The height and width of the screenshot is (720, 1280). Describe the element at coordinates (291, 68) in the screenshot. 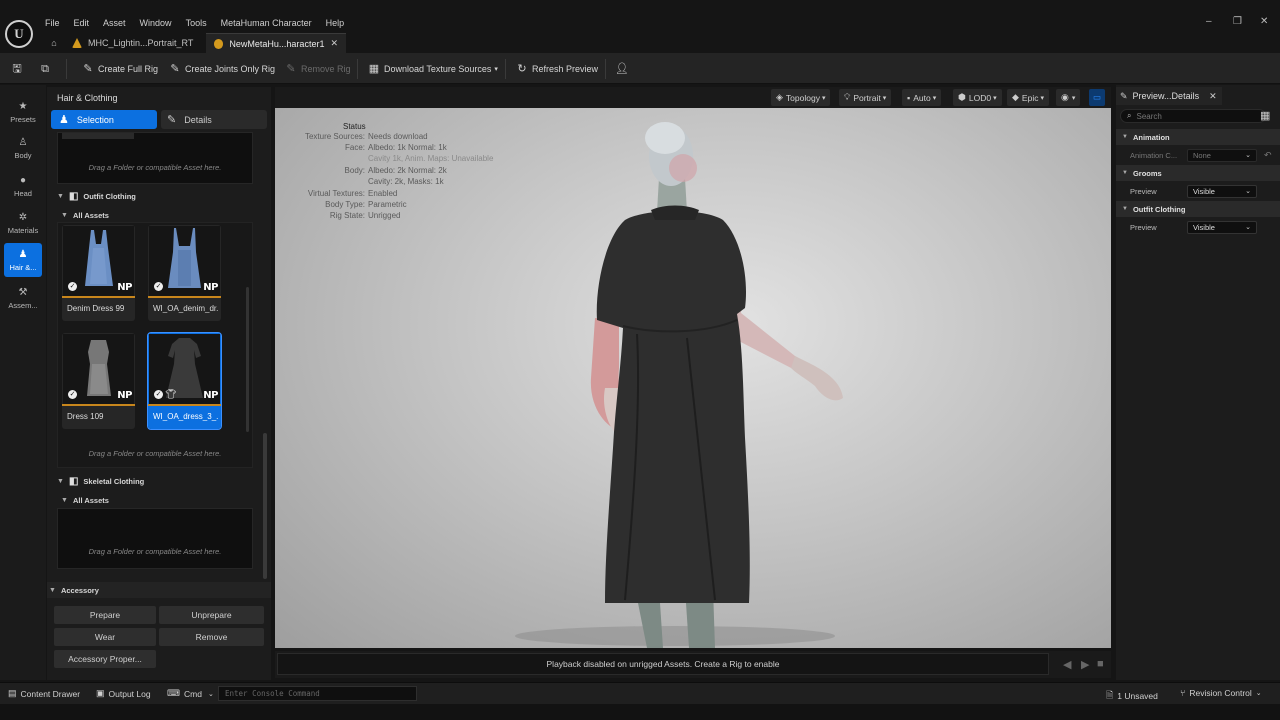

I see `remove-rig-icon: ✎` at that location.